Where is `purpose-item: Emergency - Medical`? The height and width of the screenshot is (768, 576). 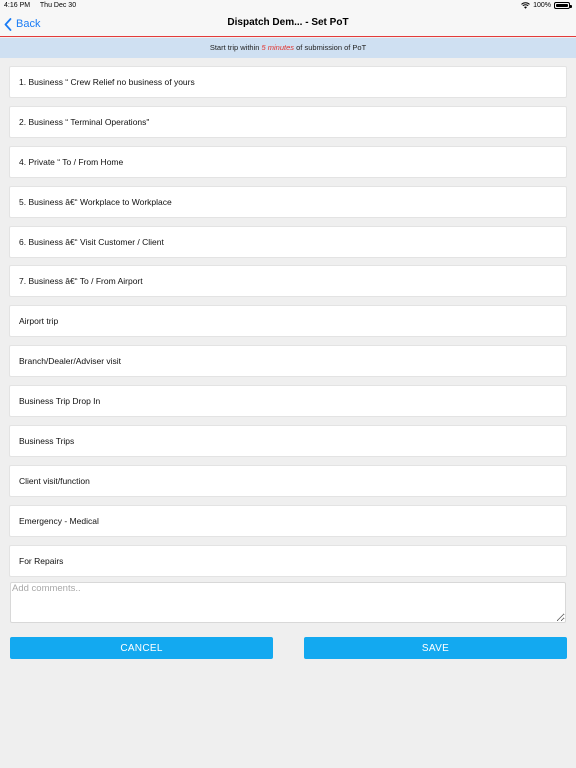
purpose-item: Emergency - Medical is located at coordinates (288, 520).